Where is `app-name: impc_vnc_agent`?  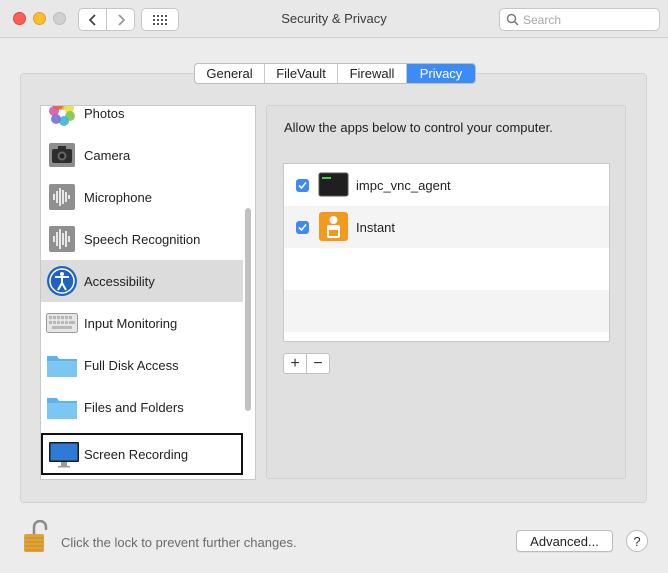 app-name: impc_vnc_agent is located at coordinates (403, 185).